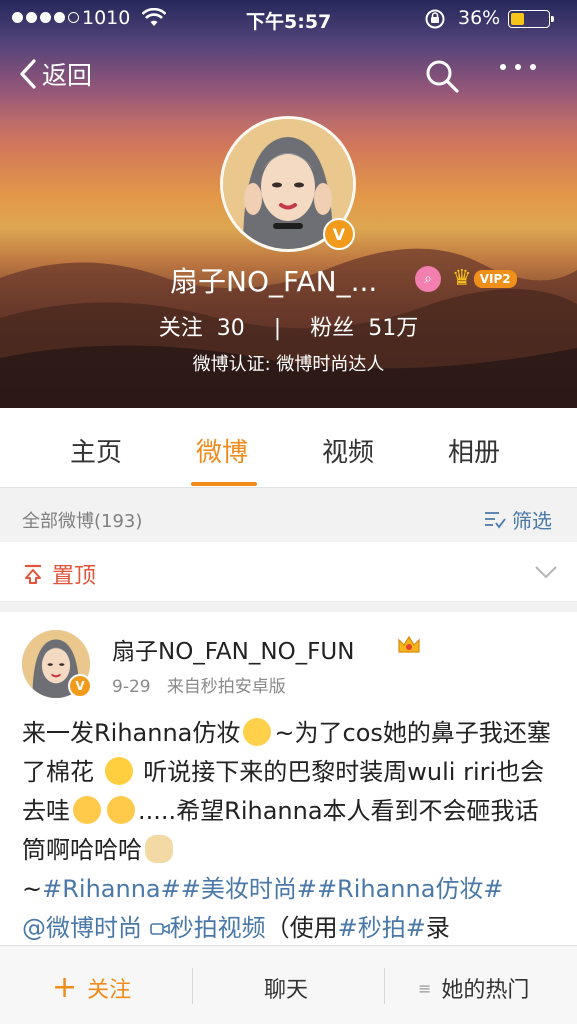 The height and width of the screenshot is (1024, 577). Describe the element at coordinates (288, 517) in the screenshot. I see `filter-row: 全部微博(193) 筛选` at that location.